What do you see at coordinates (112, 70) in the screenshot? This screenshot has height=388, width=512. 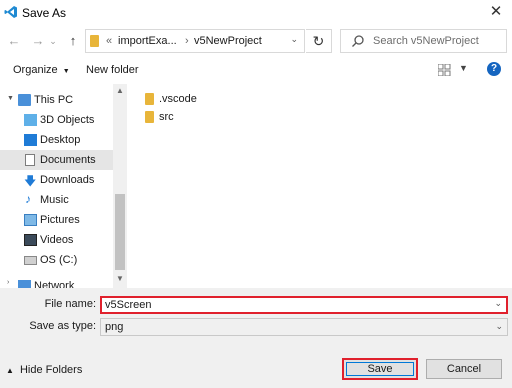 I see `new-folder-button: New folder` at bounding box center [112, 70].